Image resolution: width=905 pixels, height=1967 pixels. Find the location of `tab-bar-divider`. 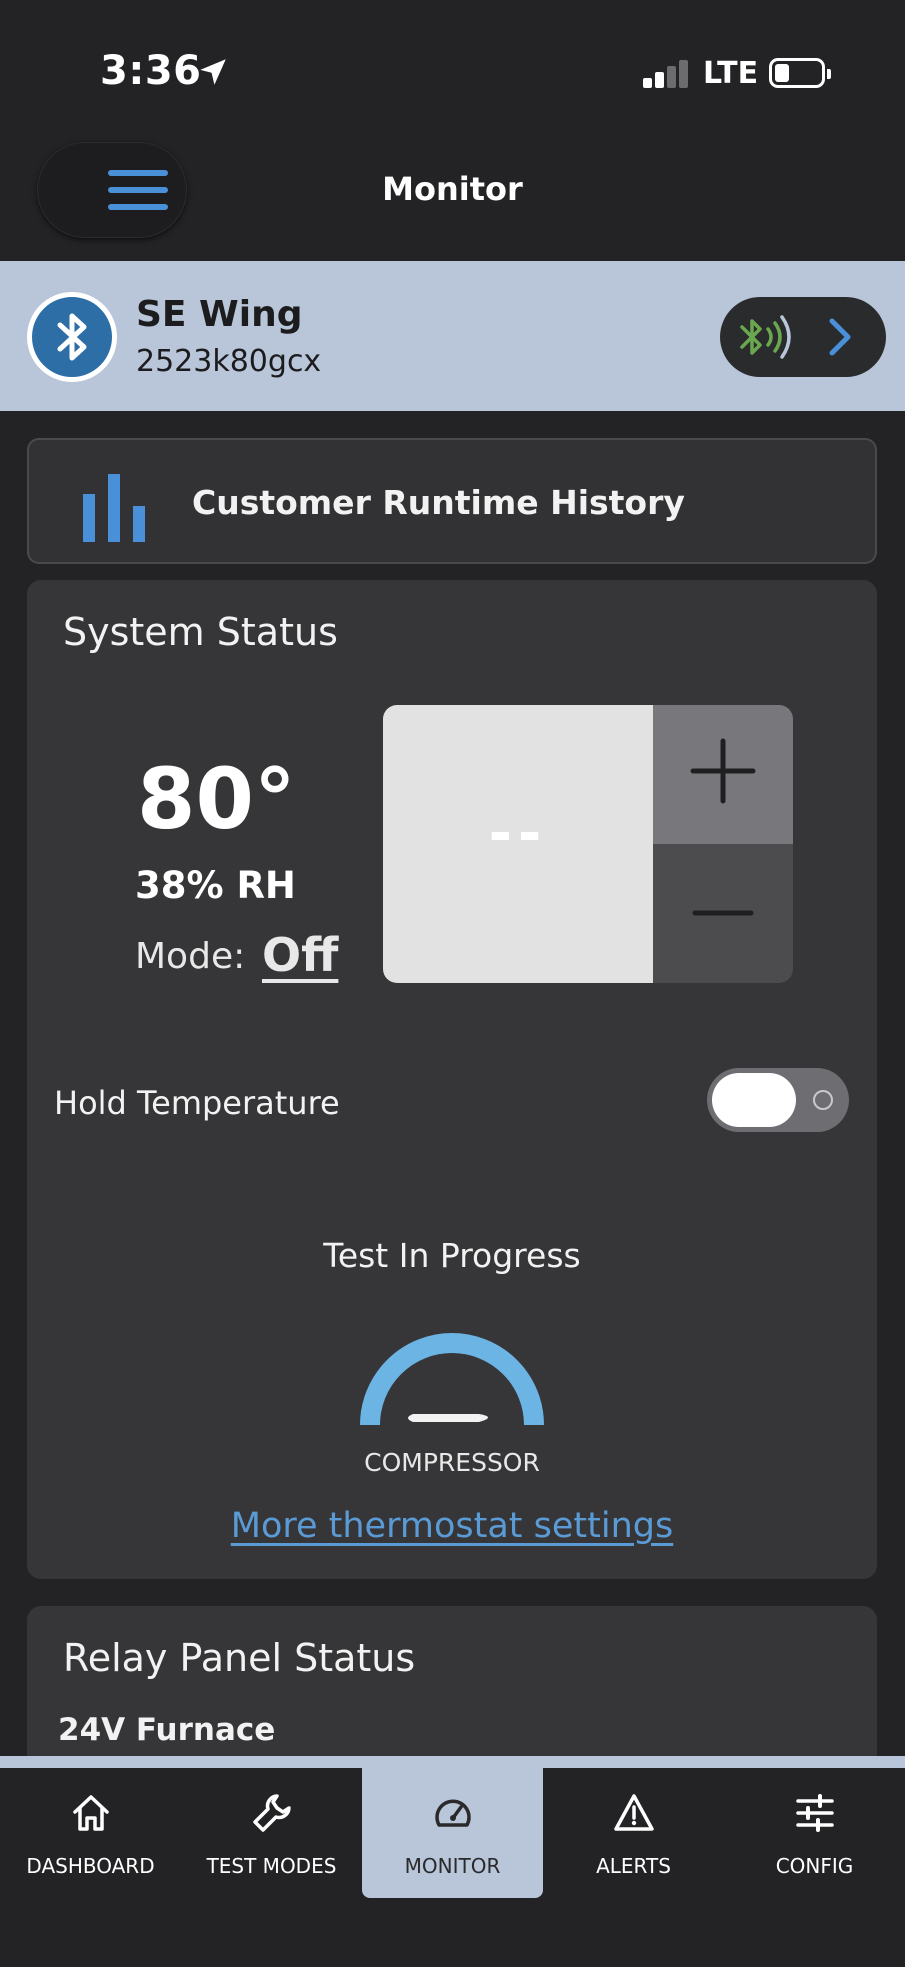

tab-bar-divider is located at coordinates (452, 1762).